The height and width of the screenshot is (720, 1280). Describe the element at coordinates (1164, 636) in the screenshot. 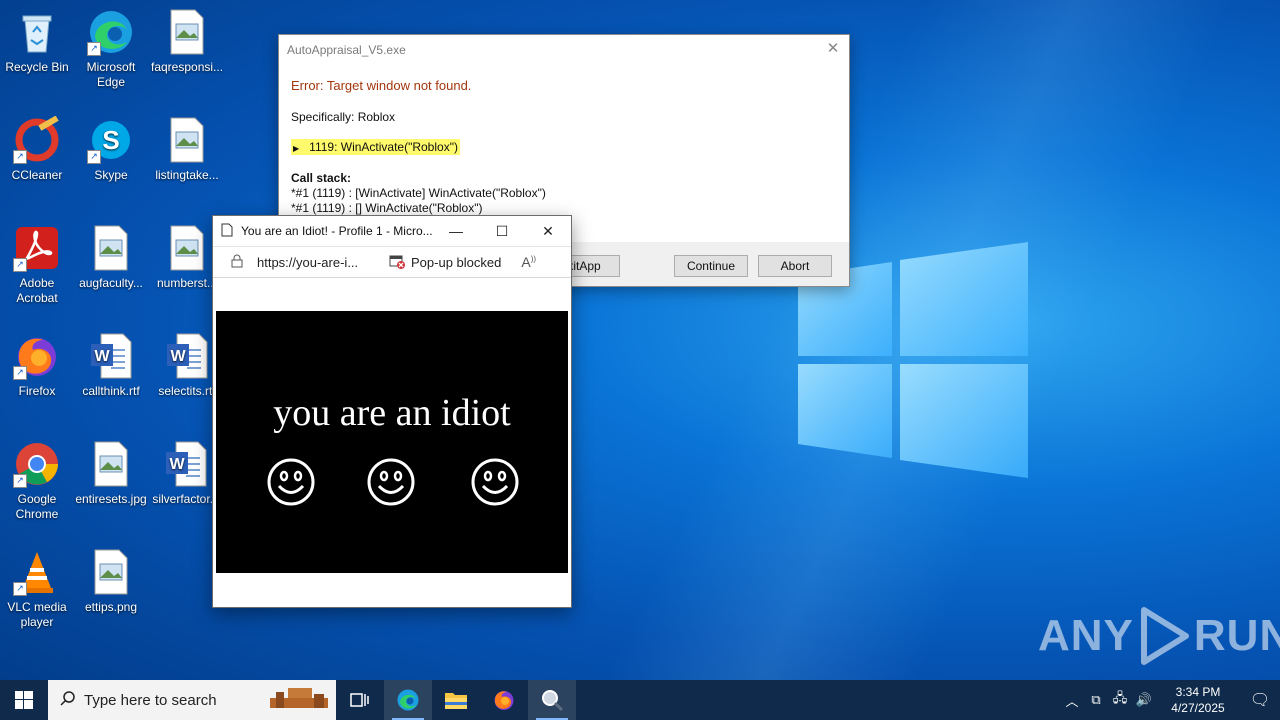

I see `play-icon` at that location.